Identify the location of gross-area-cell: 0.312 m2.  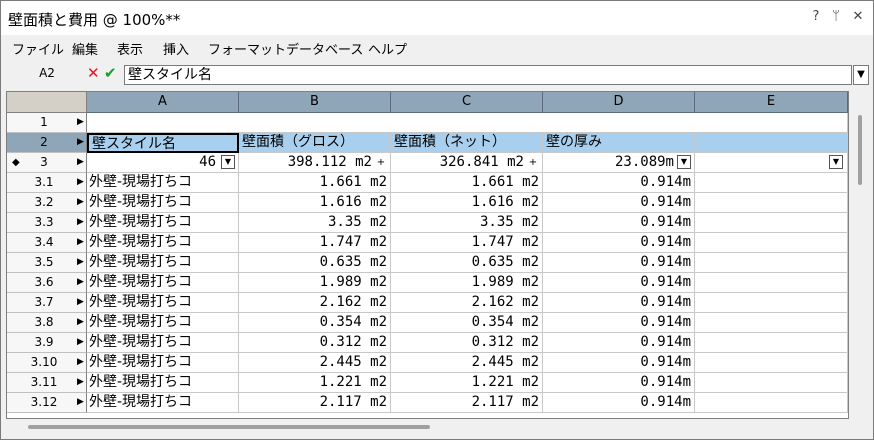
(315, 343).